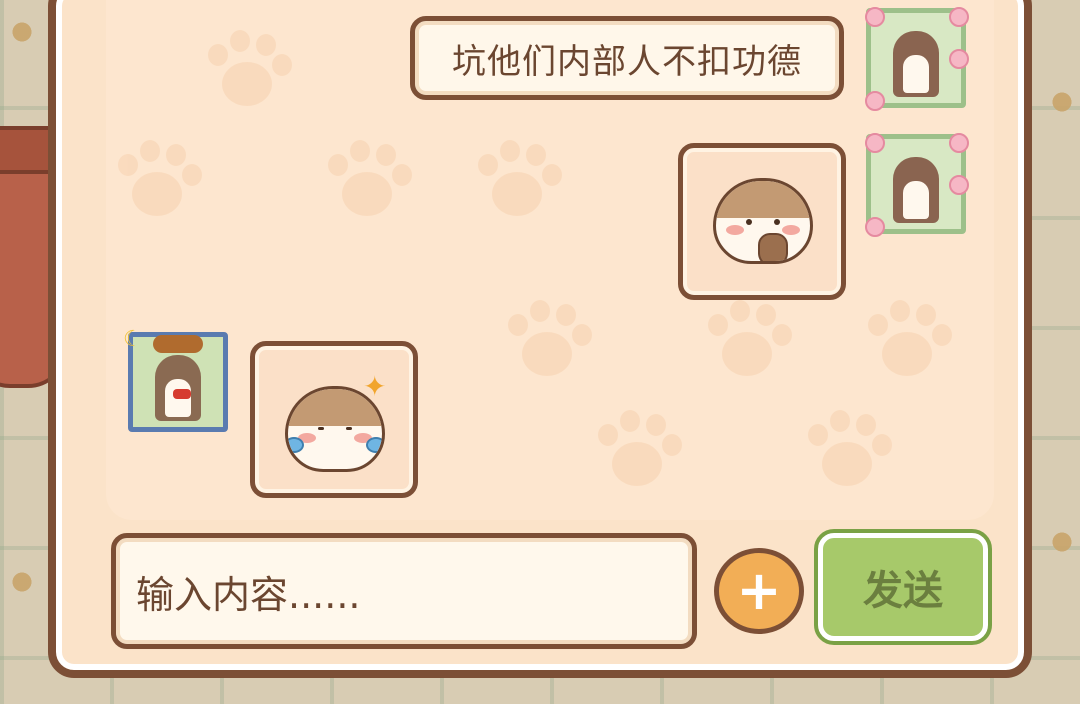  Describe the element at coordinates (178, 344) in the screenshot. I see `witch-hat-icon` at that location.